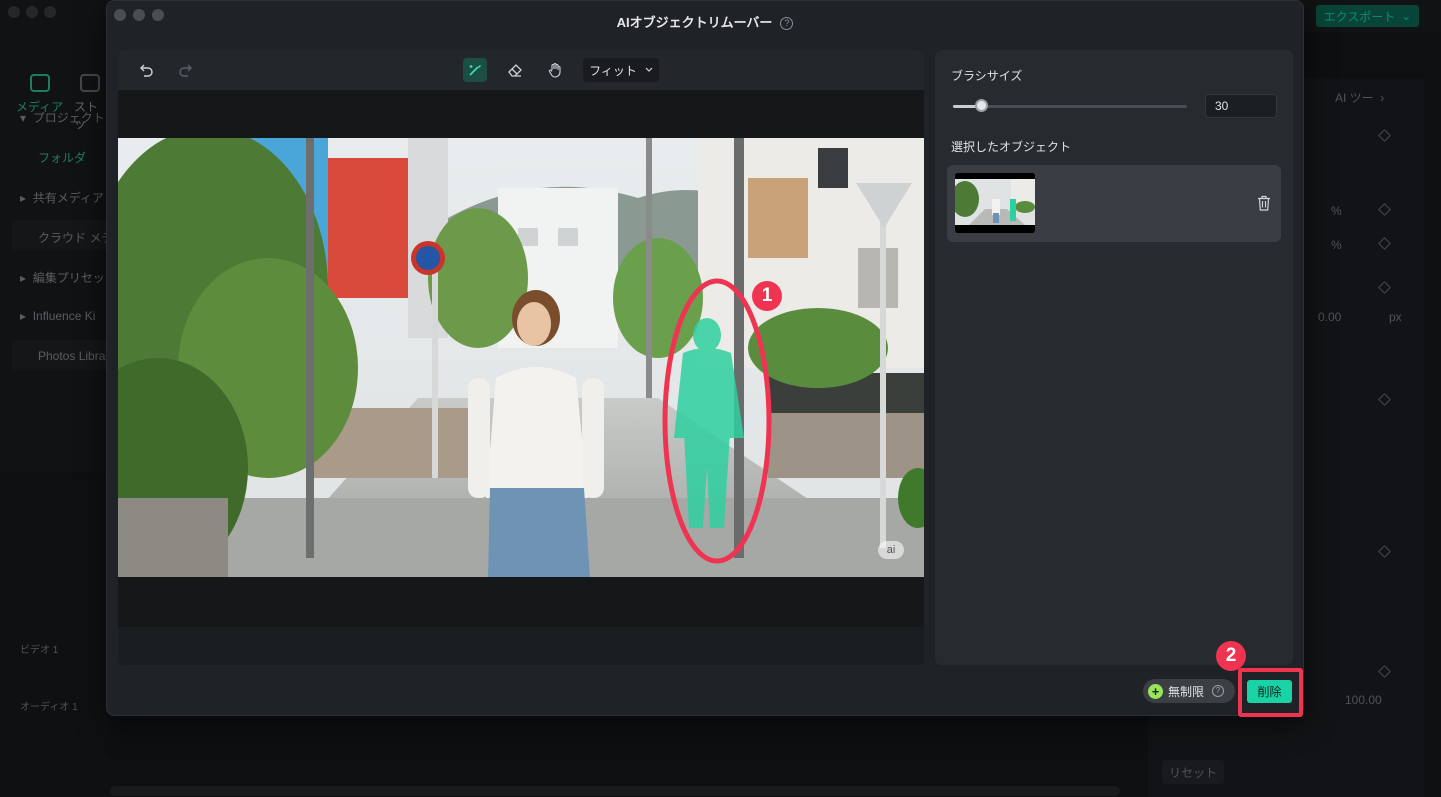 This screenshot has height=797, width=1441. What do you see at coordinates (613, 70) in the screenshot?
I see `zoom-fit-label: フィット` at bounding box center [613, 70].